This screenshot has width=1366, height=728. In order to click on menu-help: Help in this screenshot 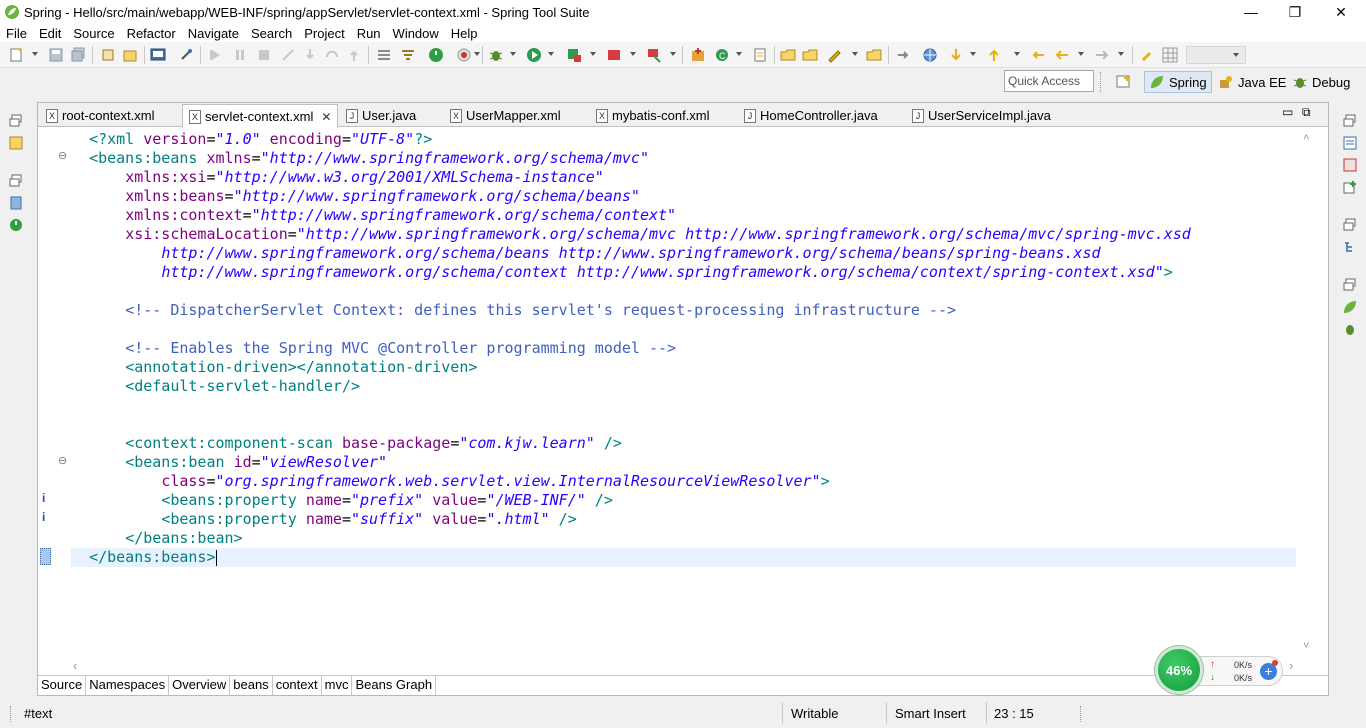, I will do `click(464, 33)`.